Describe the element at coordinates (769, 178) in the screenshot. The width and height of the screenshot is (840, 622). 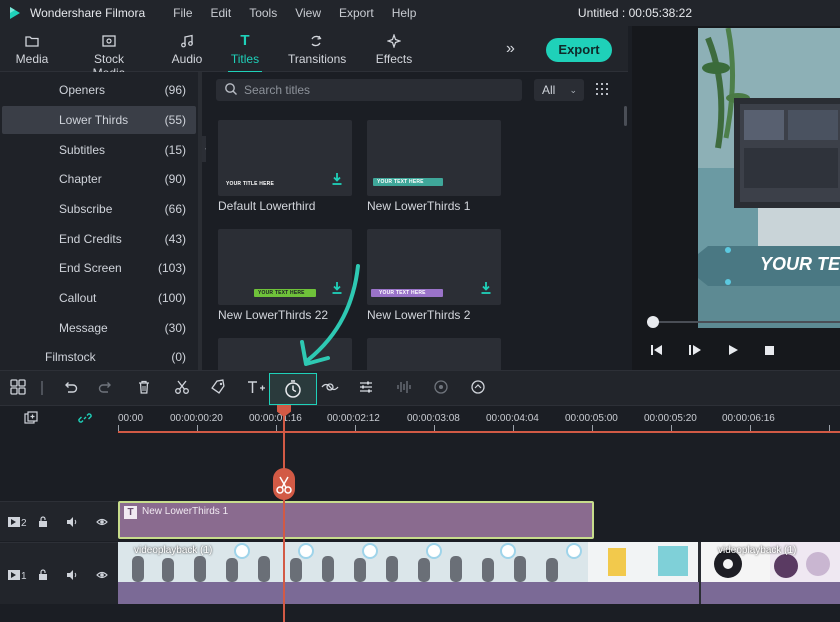
I see `preview-screen: YOUR TE` at that location.